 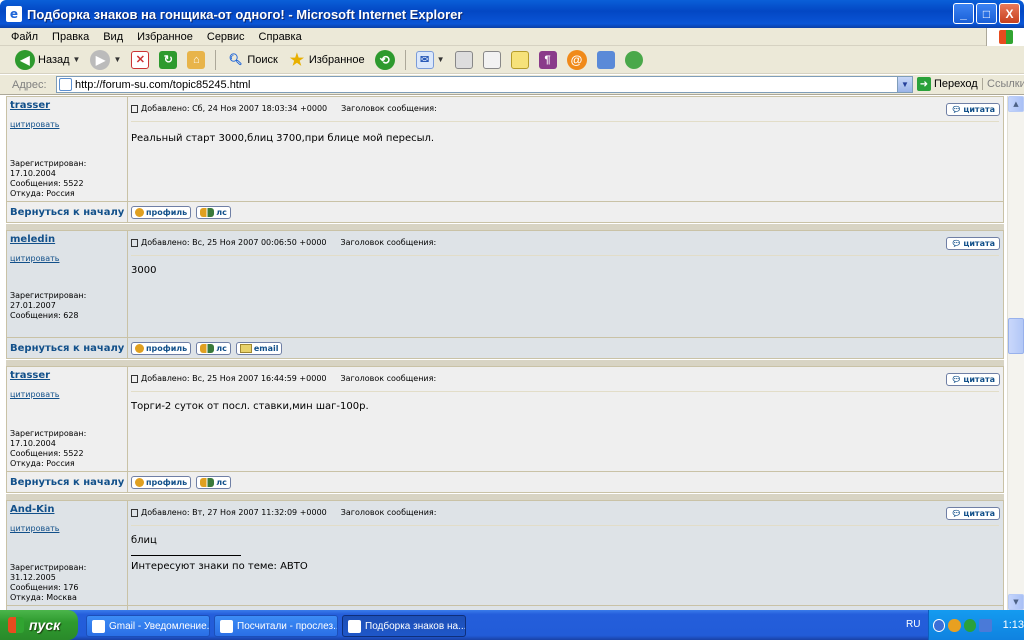 What do you see at coordinates (956, 84) in the screenshot?
I see `go-label: Переход` at bounding box center [956, 84].